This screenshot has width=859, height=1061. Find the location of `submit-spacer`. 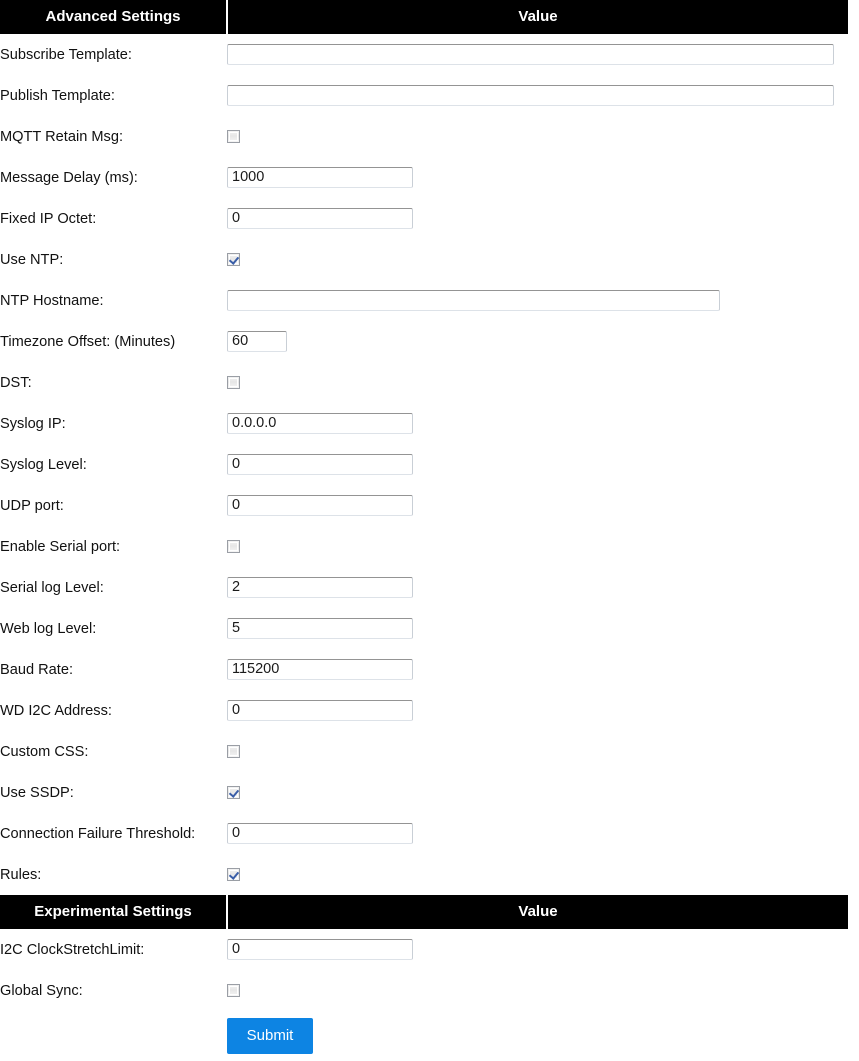

submit-spacer is located at coordinates (113, 1036).